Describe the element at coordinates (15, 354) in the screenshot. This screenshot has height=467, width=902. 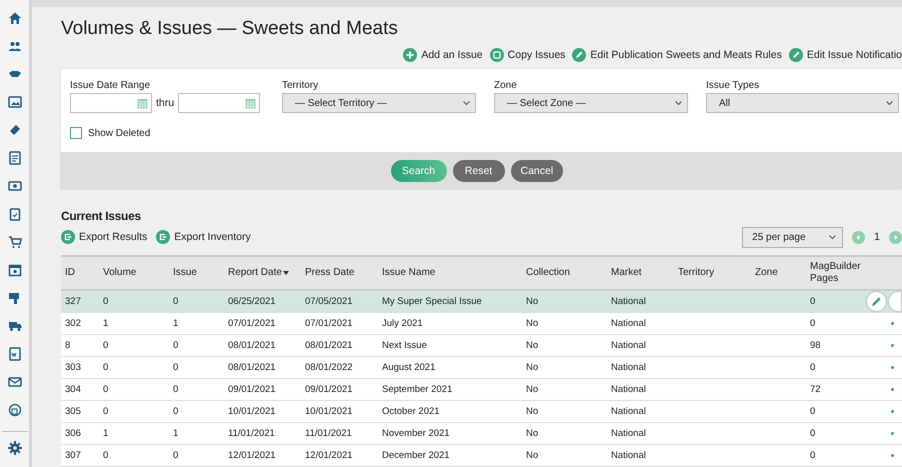
I see `form-document-icon` at that location.